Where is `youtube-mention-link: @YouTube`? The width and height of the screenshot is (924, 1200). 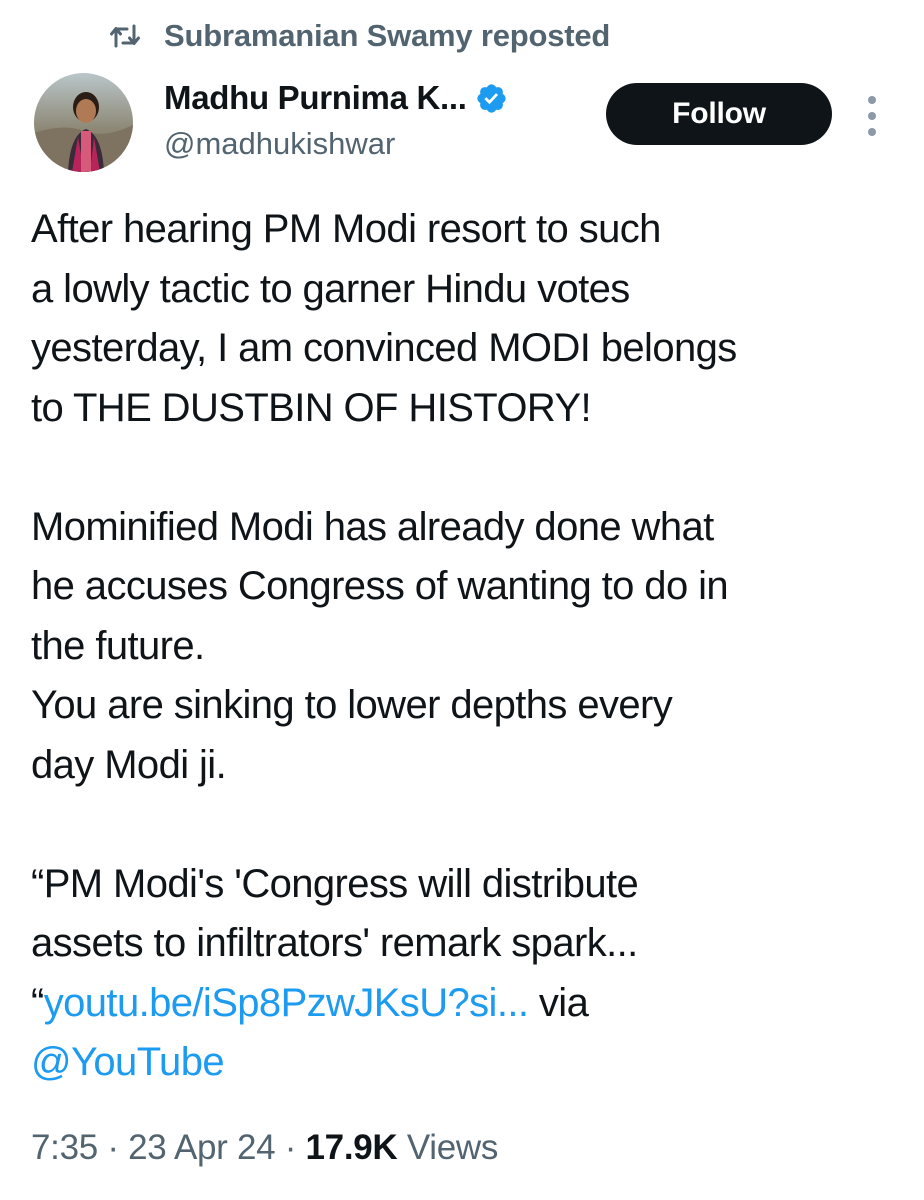 youtube-mention-link: @YouTube is located at coordinates (128, 1062).